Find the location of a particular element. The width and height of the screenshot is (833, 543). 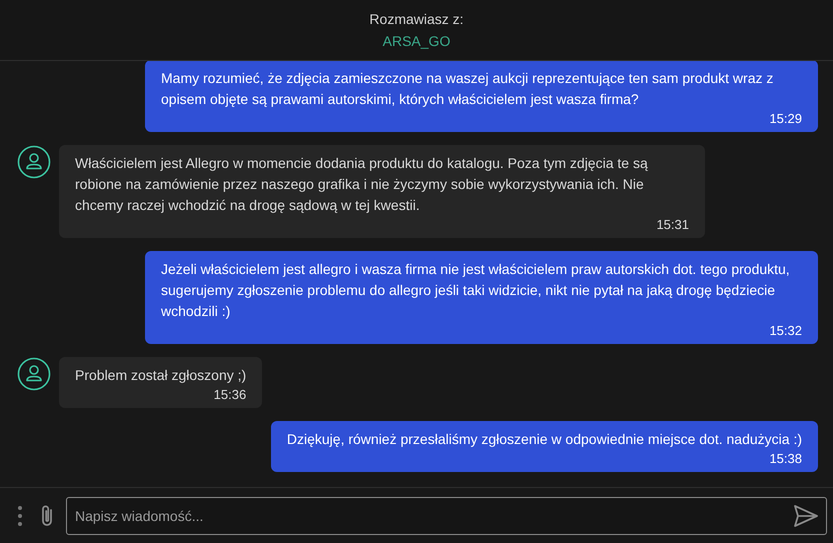

contact-name: ARSA_GO is located at coordinates (416, 41).